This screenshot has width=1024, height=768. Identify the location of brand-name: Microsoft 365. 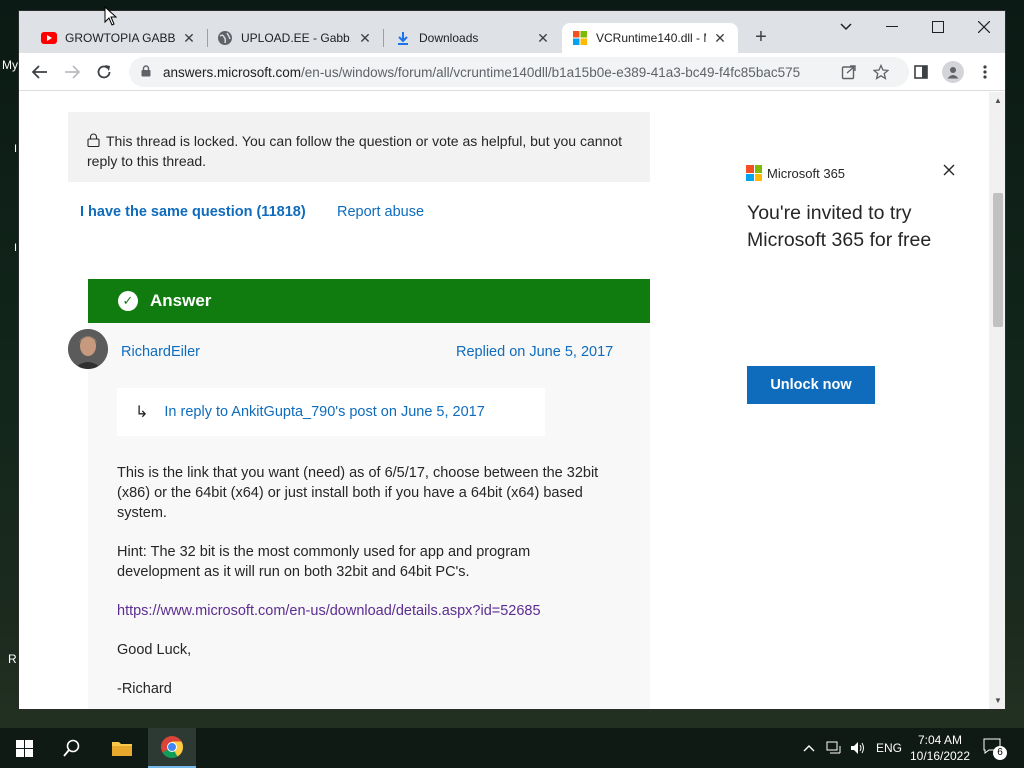
(806, 173).